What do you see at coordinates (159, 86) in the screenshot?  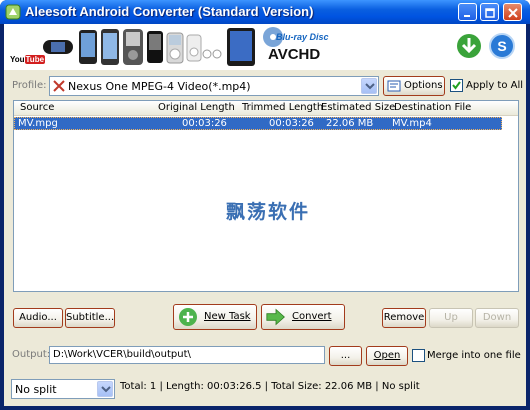 I see `profile-value: Nexus One MPEG-4 Video(*.mp4)` at bounding box center [159, 86].